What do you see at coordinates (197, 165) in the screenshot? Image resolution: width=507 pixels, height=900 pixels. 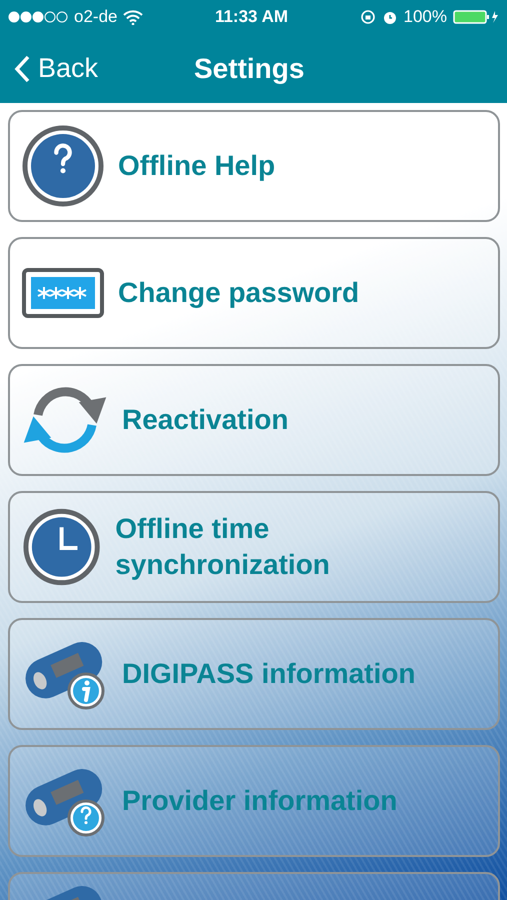 I see `item-label: Offline Help` at bounding box center [197, 165].